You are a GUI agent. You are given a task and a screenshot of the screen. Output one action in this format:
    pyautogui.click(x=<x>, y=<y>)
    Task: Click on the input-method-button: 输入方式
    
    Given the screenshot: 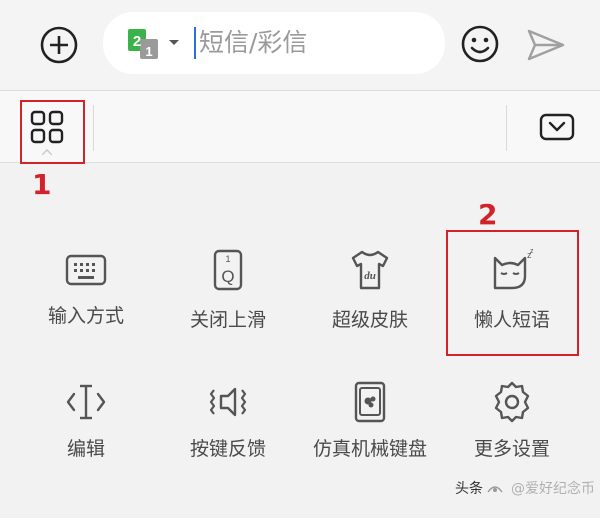 What is the action you would take?
    pyautogui.click(x=86, y=293)
    